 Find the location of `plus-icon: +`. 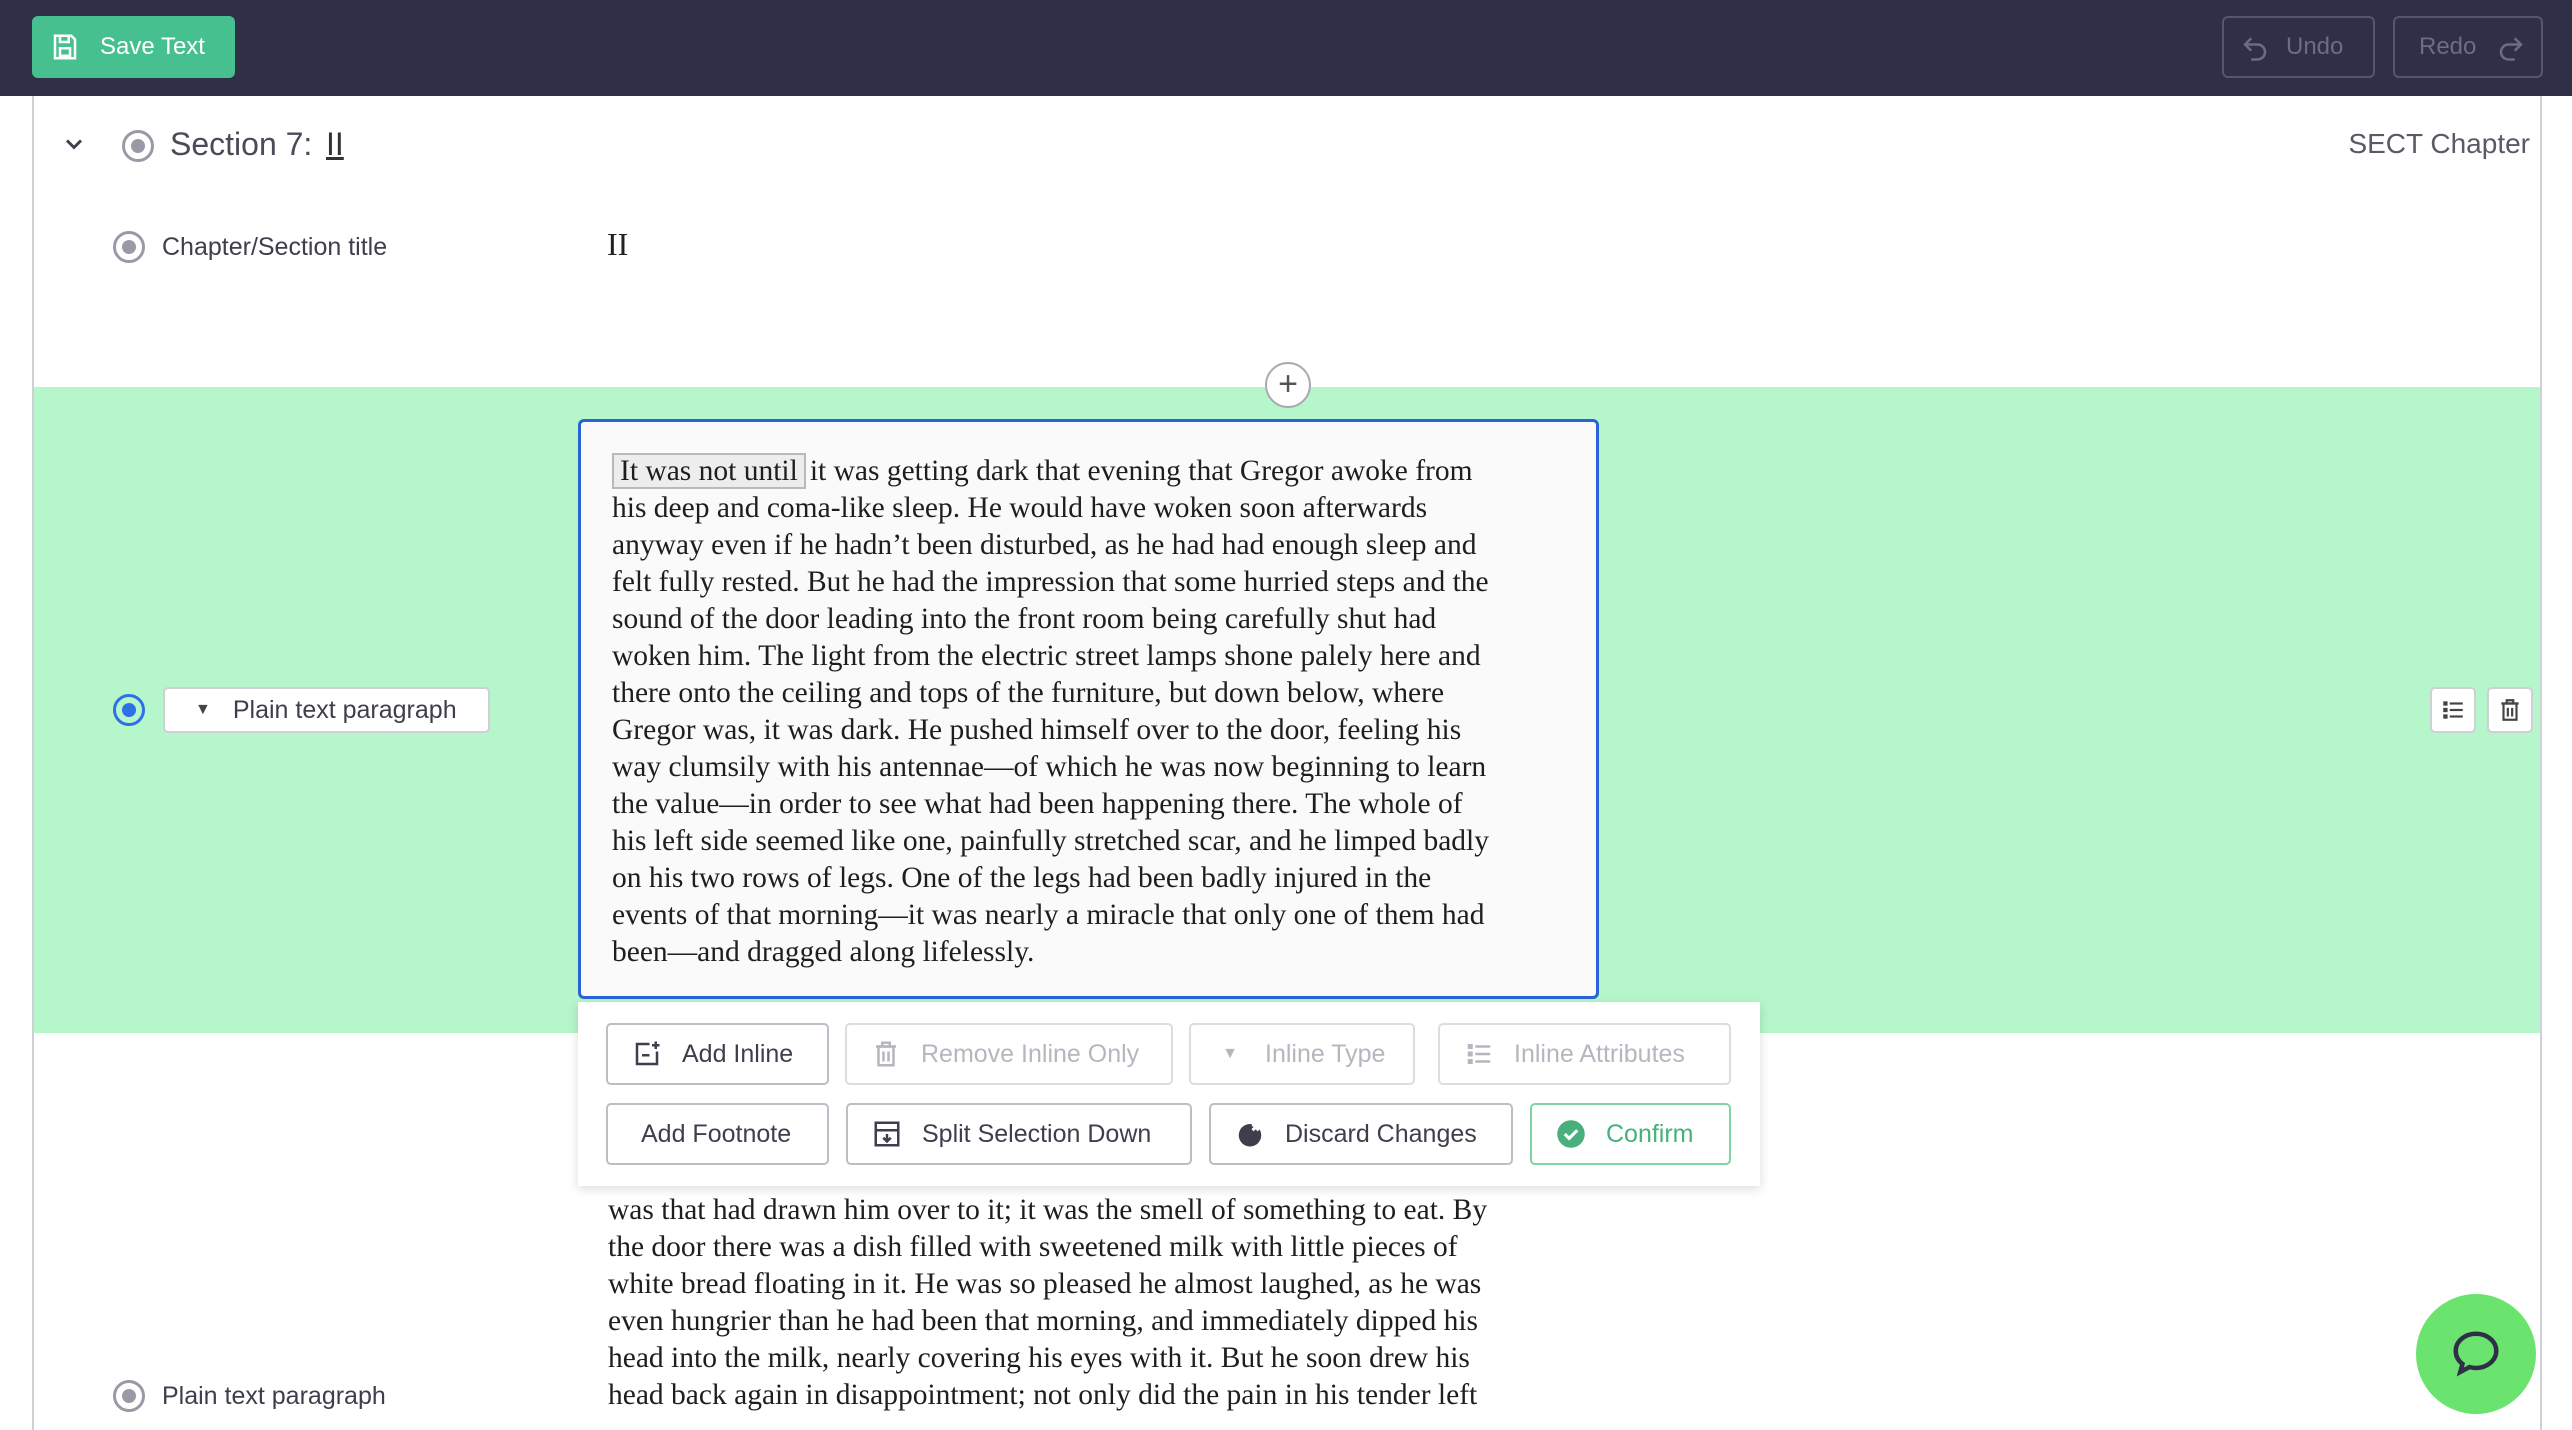

plus-icon: + is located at coordinates (1288, 384).